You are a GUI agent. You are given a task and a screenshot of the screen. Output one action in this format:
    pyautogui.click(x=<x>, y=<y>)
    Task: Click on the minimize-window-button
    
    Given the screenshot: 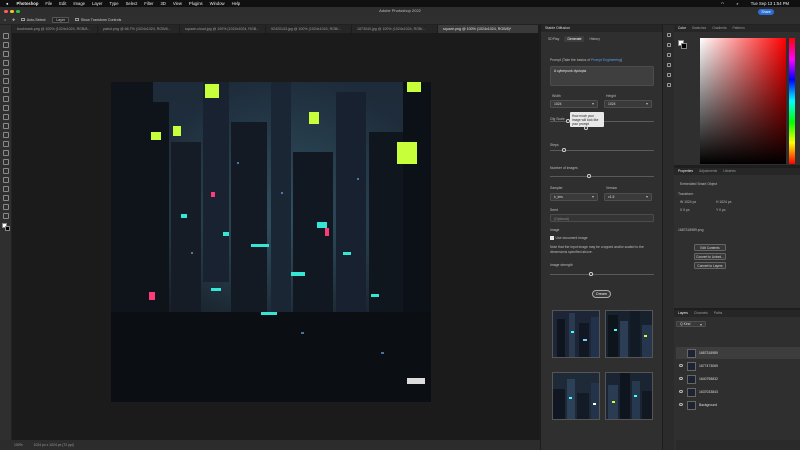 What is the action you would take?
    pyautogui.click(x=12, y=11)
    